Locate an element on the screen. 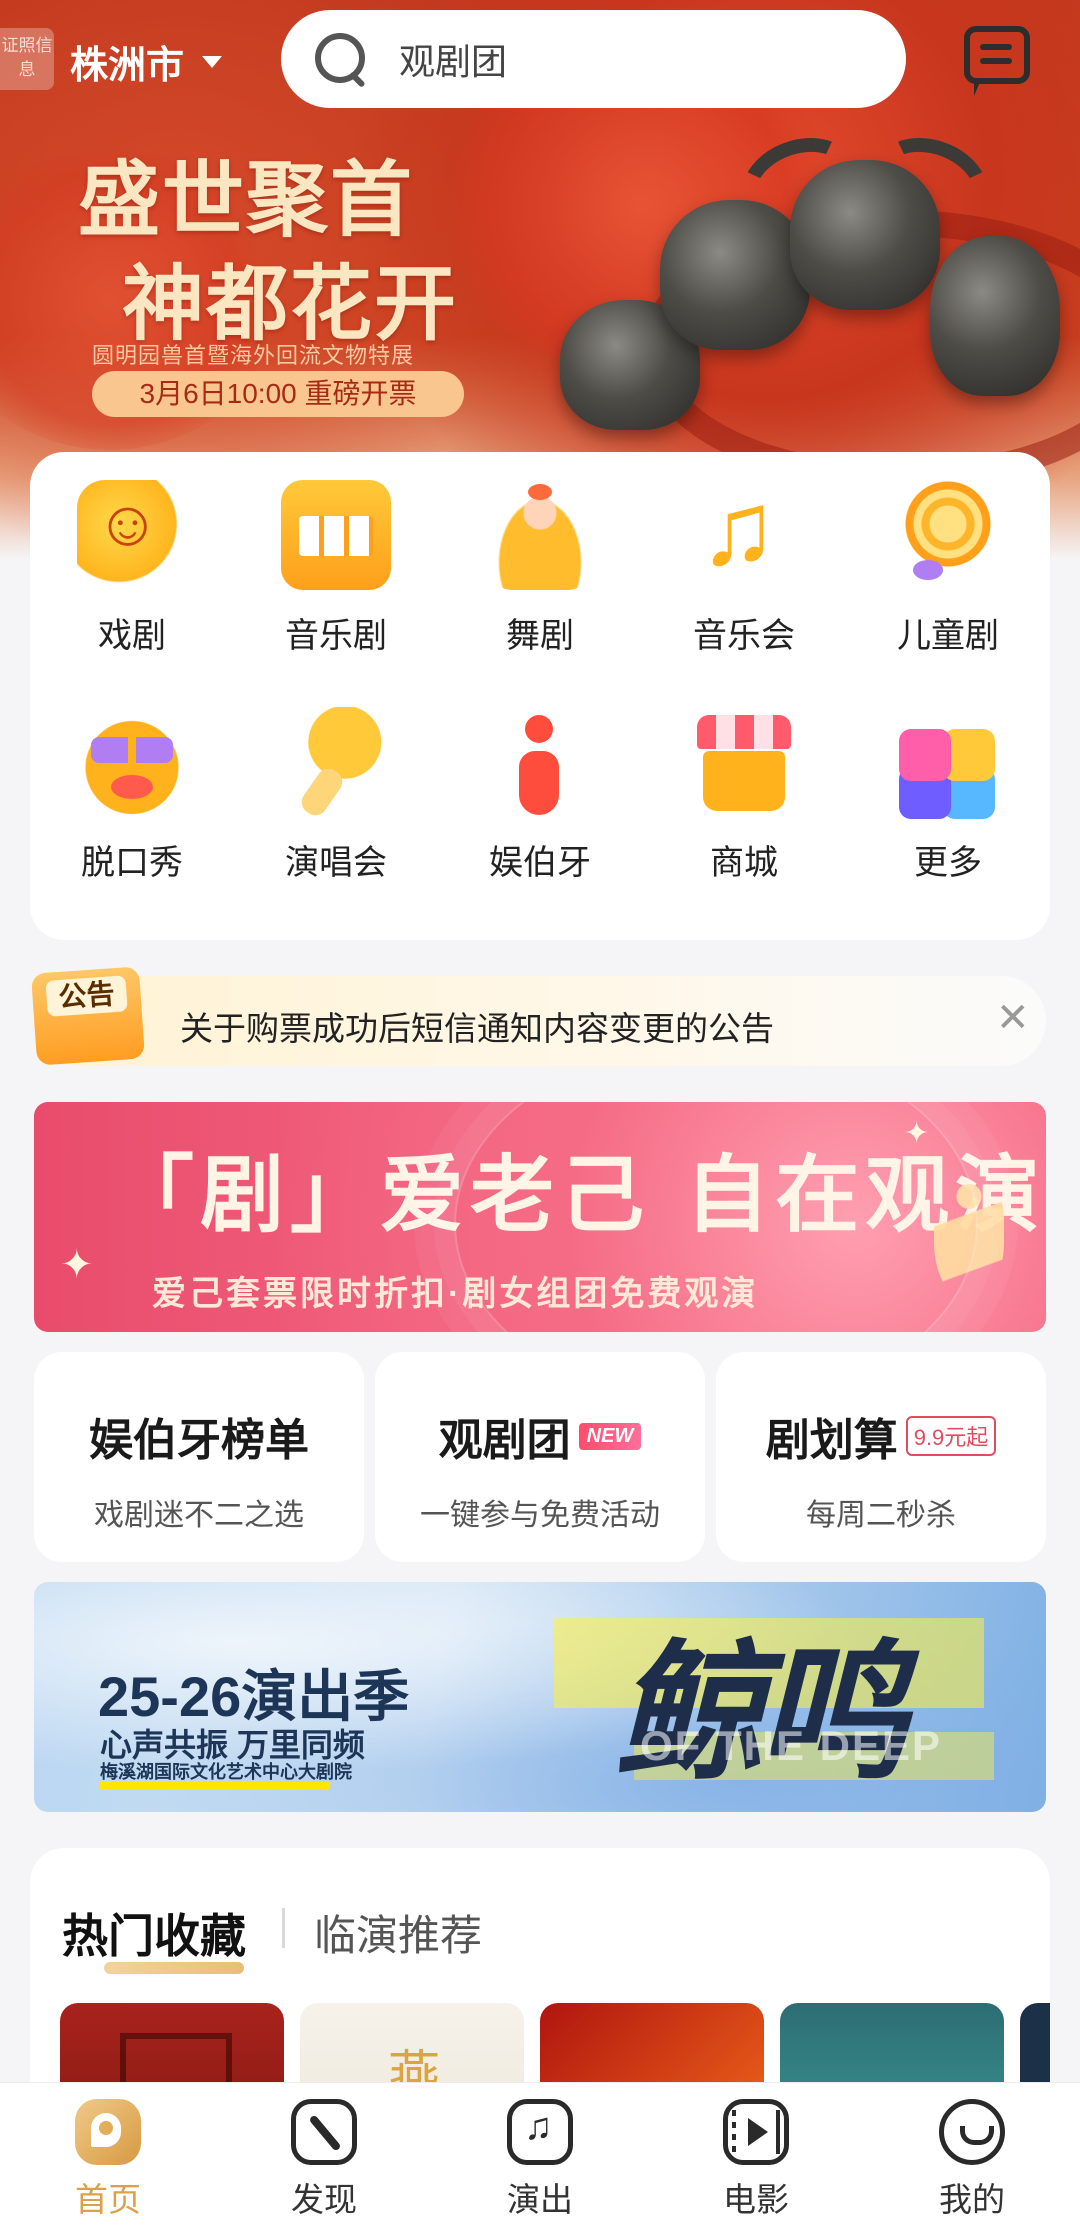 Image resolution: width=1080 pixels, height=2230 pixels. category-kids: 儿童剧 is located at coordinates (948, 568).